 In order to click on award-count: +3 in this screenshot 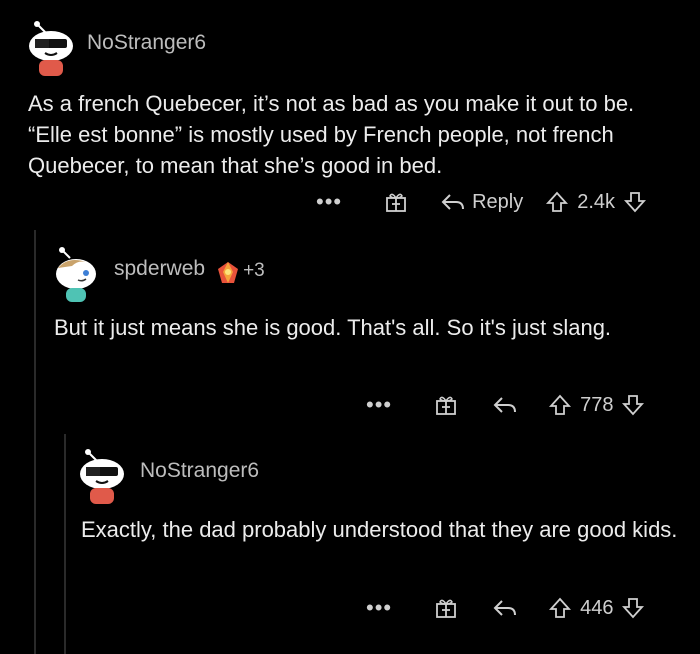, I will do `click(254, 270)`.